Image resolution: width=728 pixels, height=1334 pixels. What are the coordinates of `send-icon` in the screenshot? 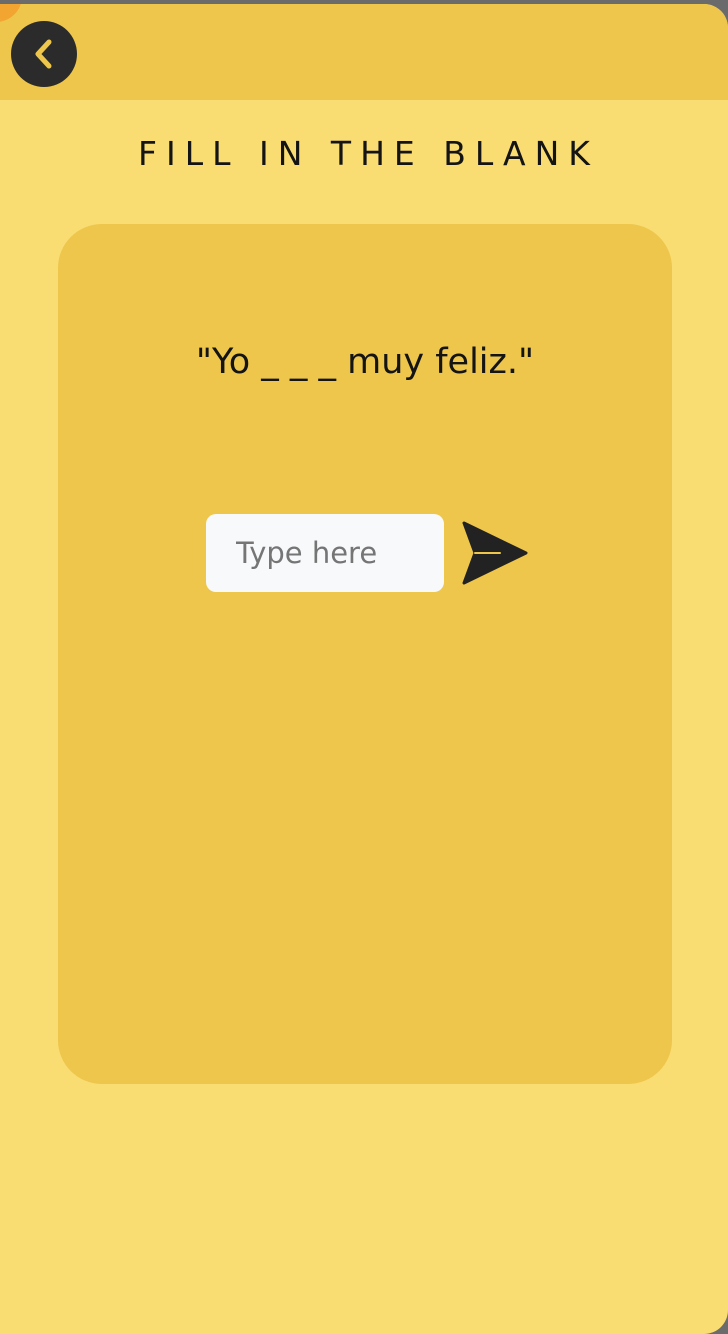 It's located at (494, 553).